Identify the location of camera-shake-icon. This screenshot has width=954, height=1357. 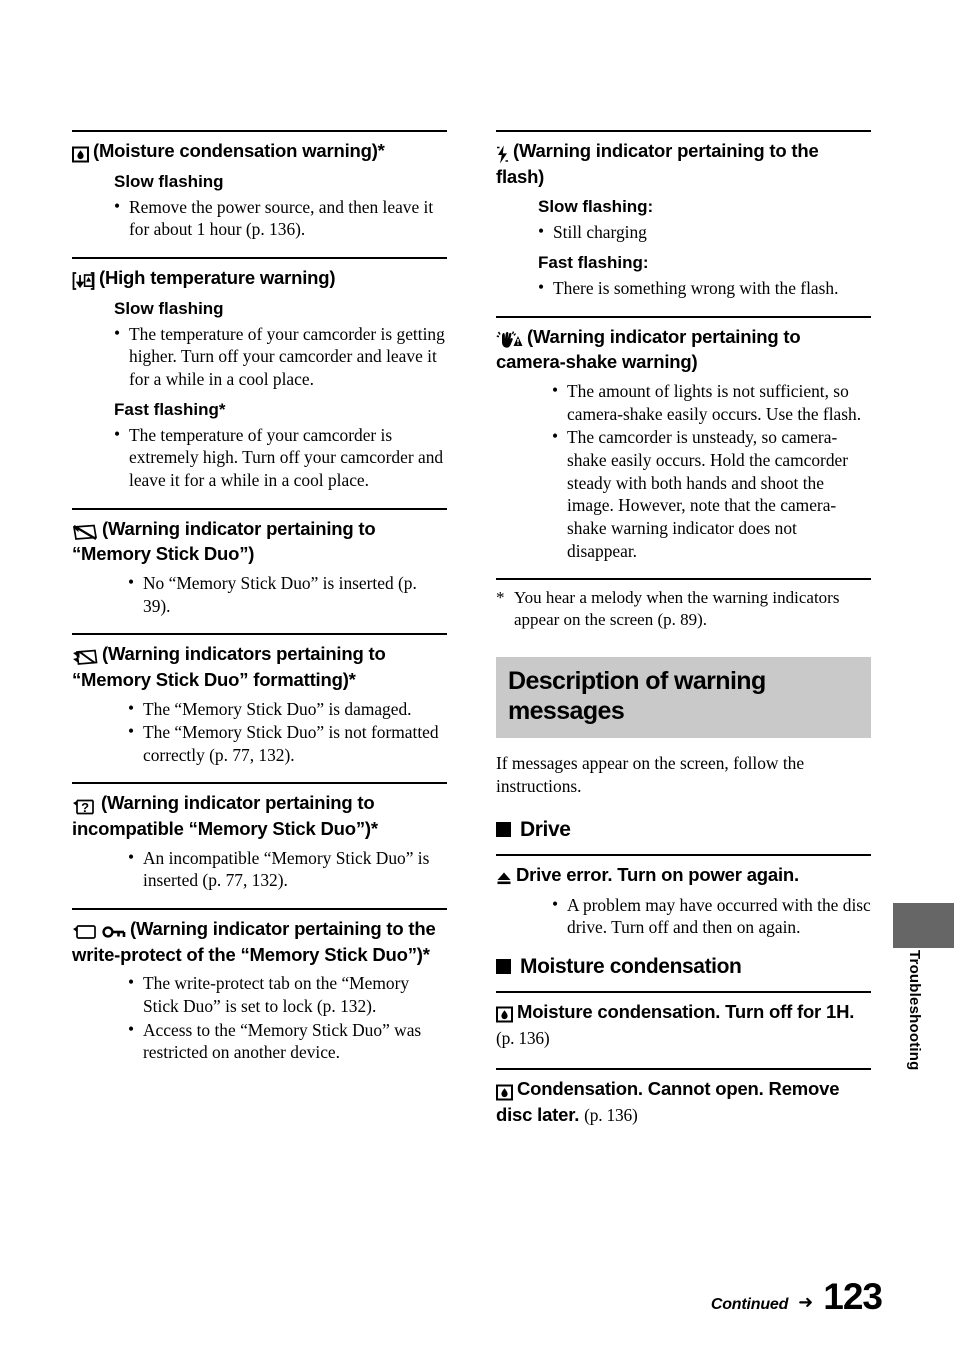
(509, 339).